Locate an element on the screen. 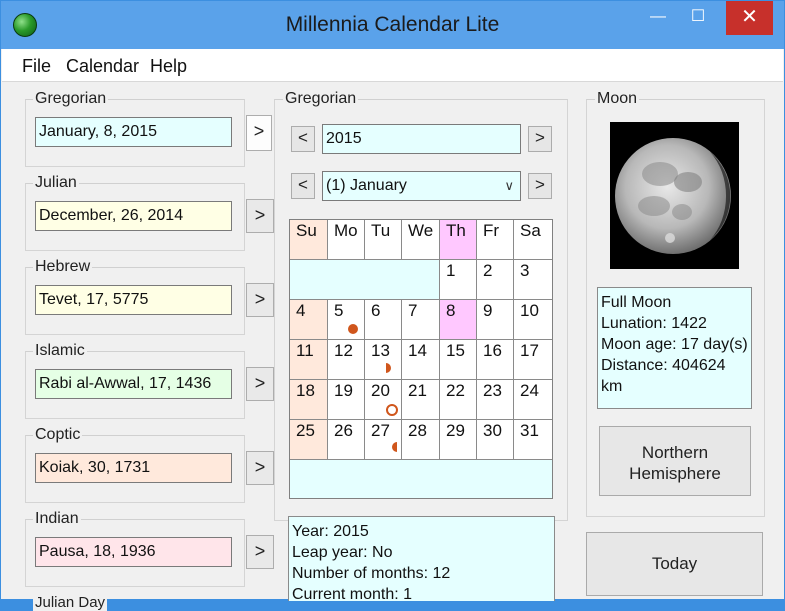  julian-go-button: > is located at coordinates (260, 216).